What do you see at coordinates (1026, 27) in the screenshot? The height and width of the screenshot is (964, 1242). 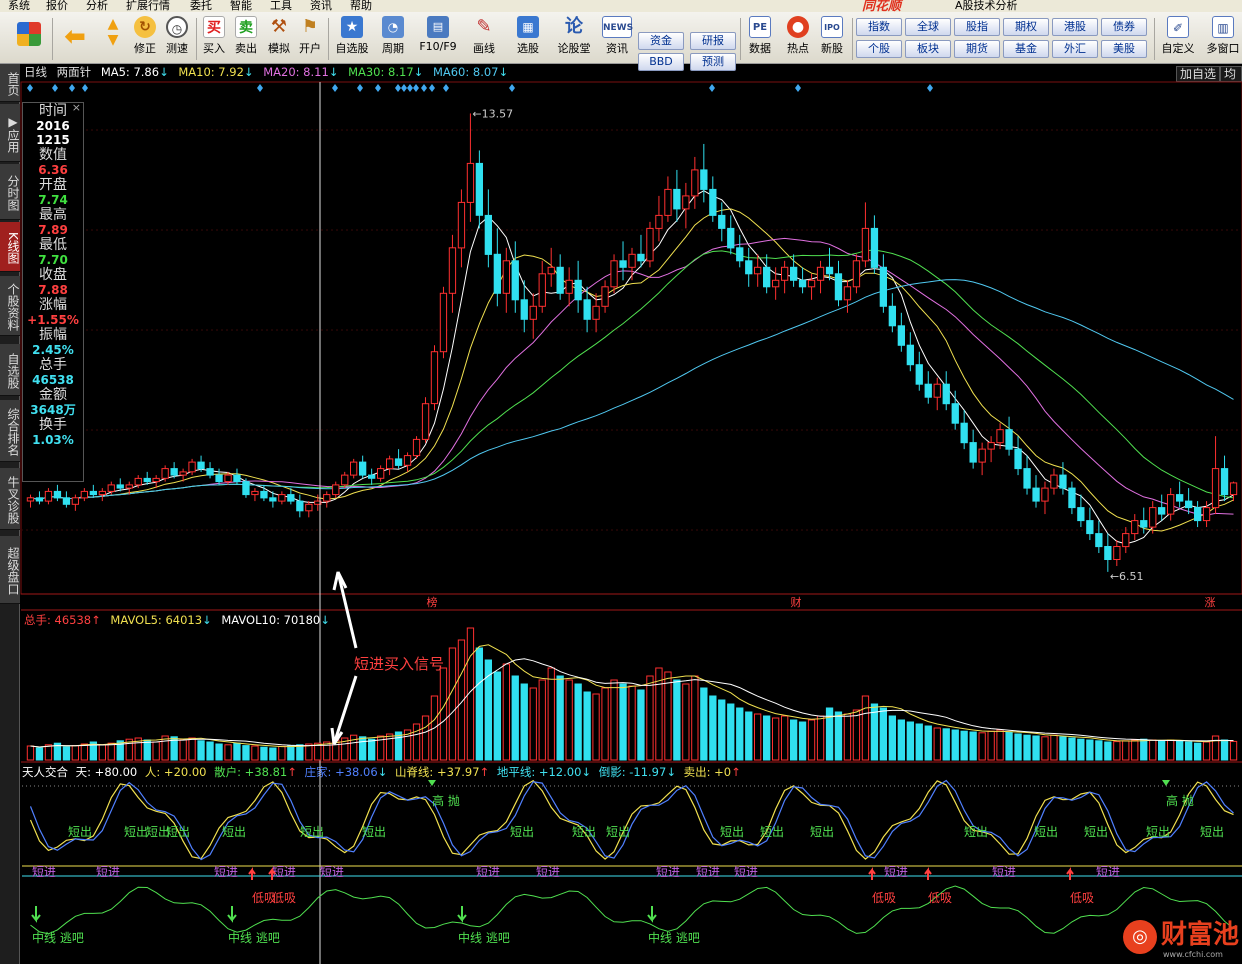 I see `market-options-button: 期权` at bounding box center [1026, 27].